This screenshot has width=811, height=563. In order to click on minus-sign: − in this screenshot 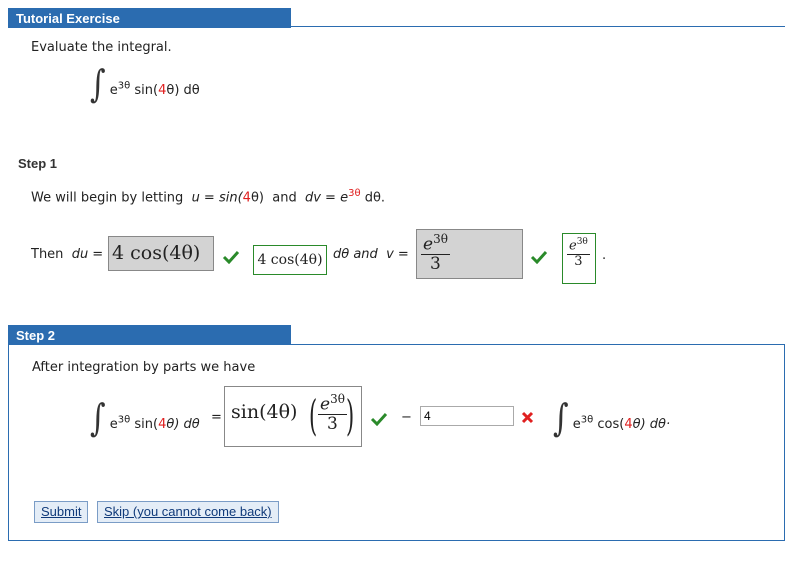, I will do `click(406, 417)`.